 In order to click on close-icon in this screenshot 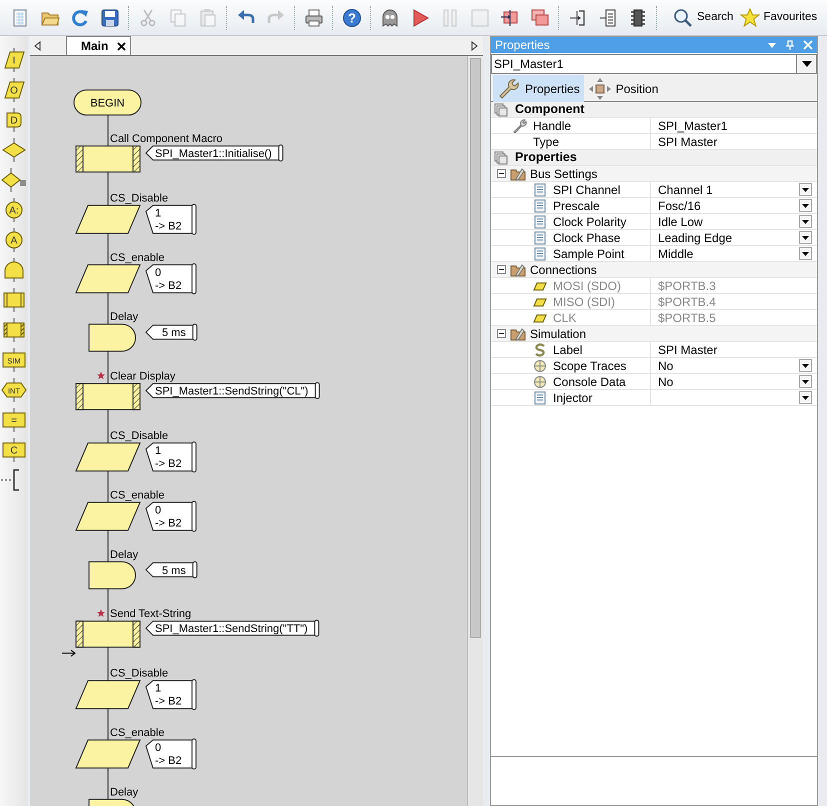, I will do `click(121, 46)`.